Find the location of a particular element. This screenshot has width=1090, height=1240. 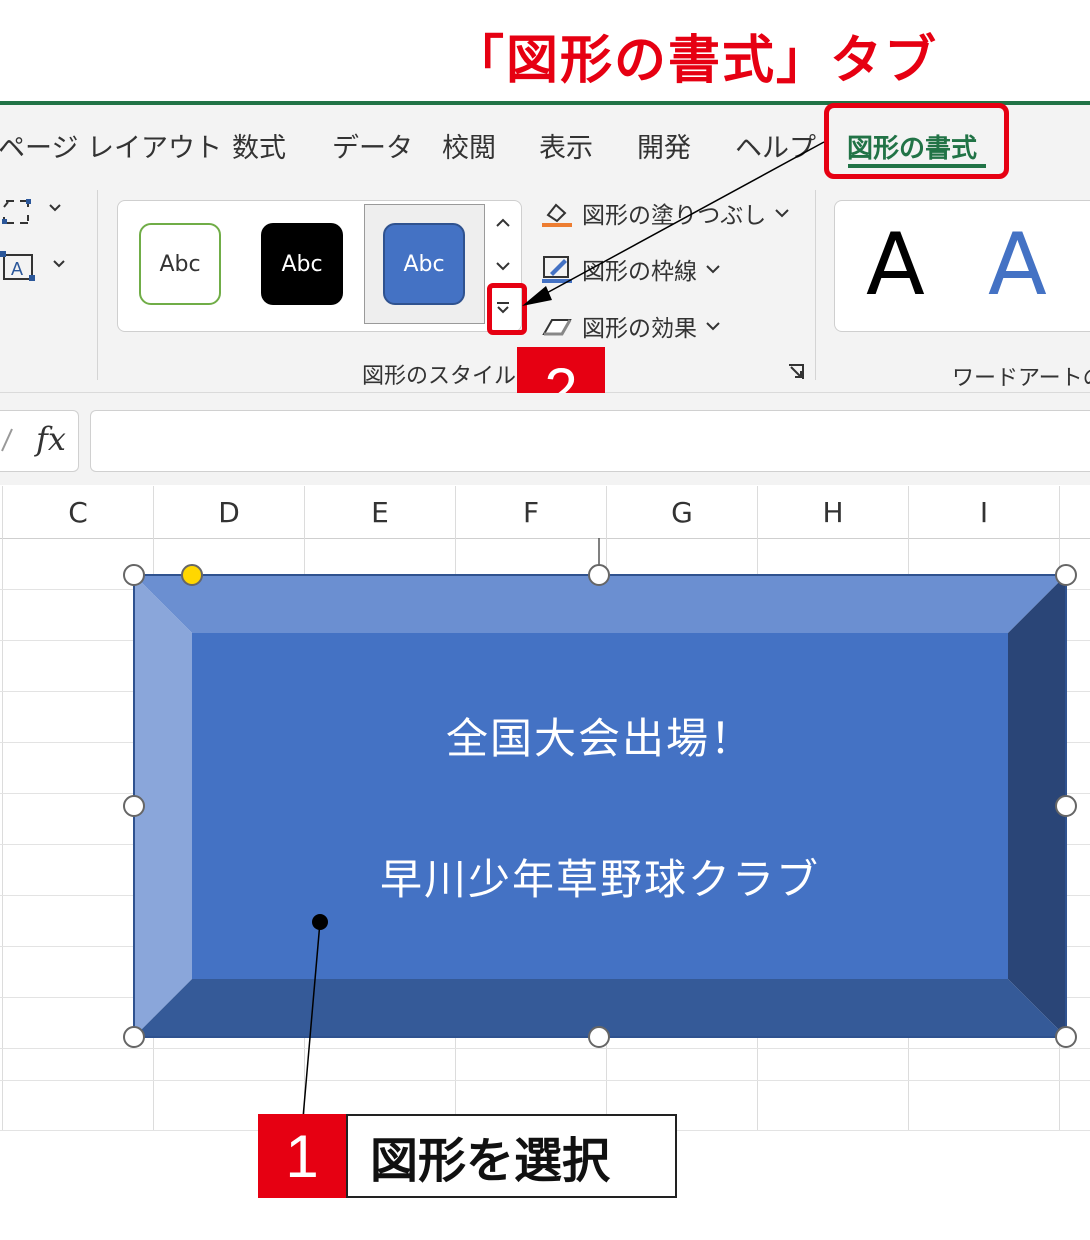

callout-arrow-head is located at coordinates (537, 296).